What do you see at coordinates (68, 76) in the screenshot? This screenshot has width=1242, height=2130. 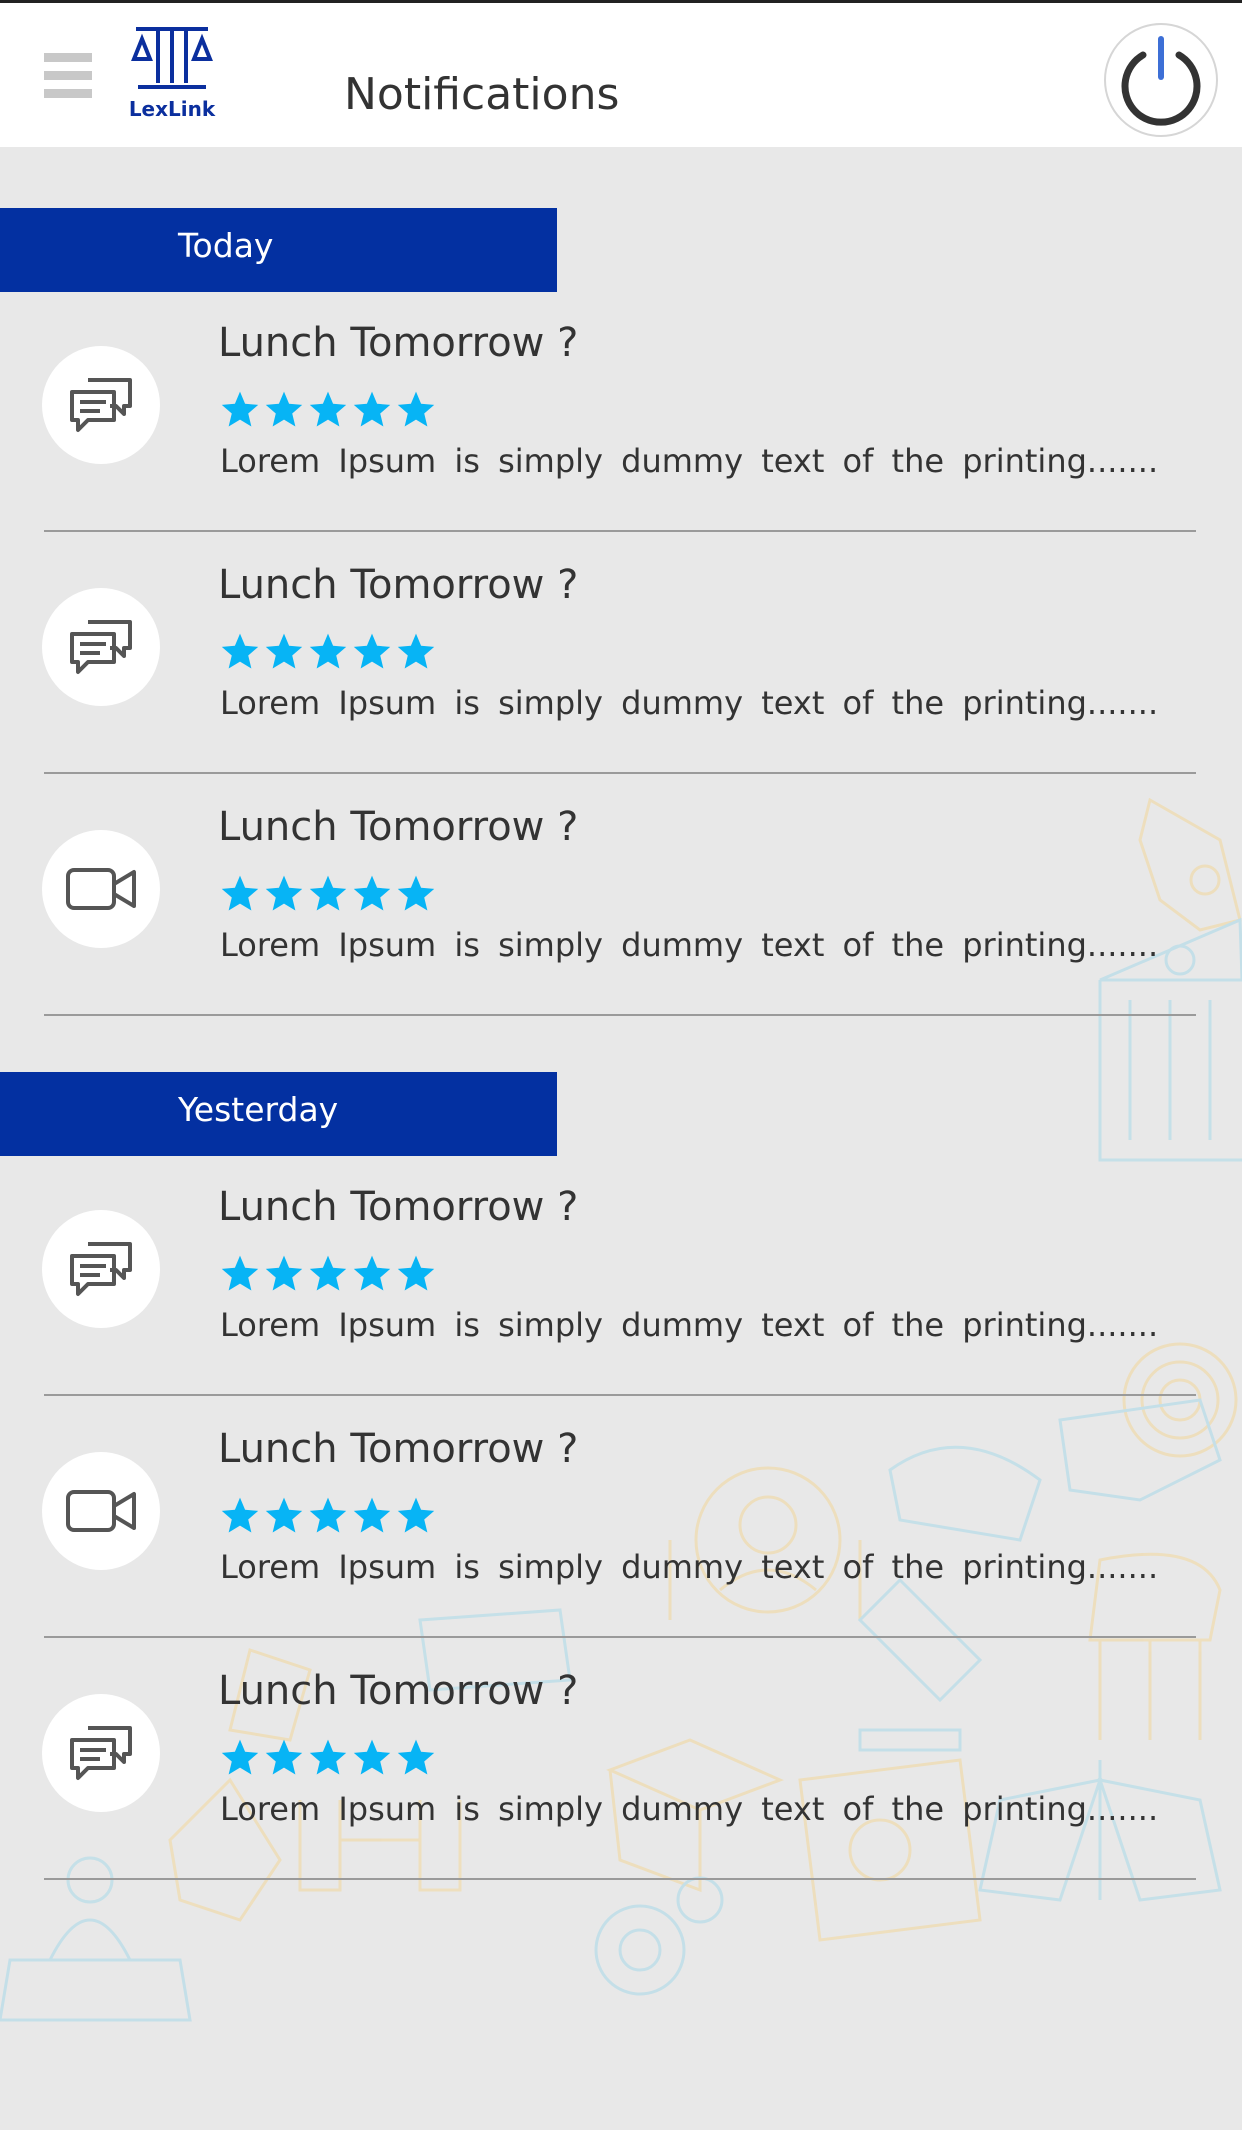 I see `hamburger-menu-icon` at bounding box center [68, 76].